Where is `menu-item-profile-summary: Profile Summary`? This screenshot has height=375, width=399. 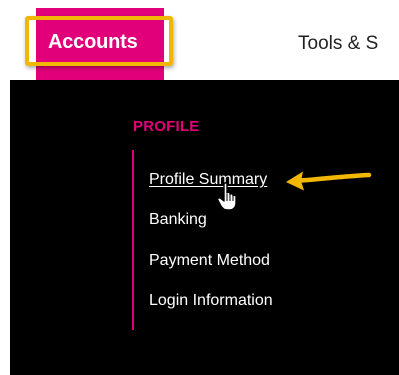
menu-item-profile-summary: Profile Summary is located at coordinates (208, 180).